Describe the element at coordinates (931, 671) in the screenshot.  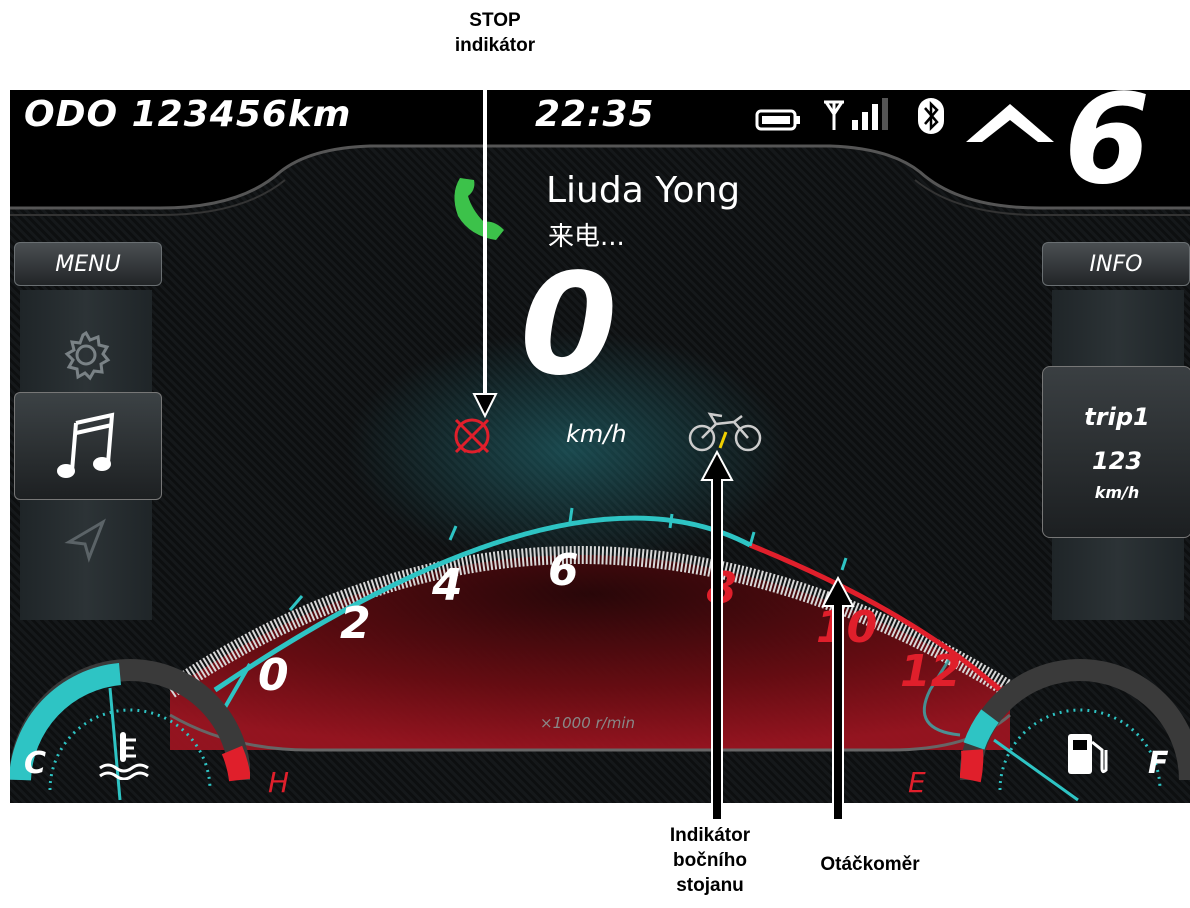
I see `tachometer-tick-label: 12` at that location.